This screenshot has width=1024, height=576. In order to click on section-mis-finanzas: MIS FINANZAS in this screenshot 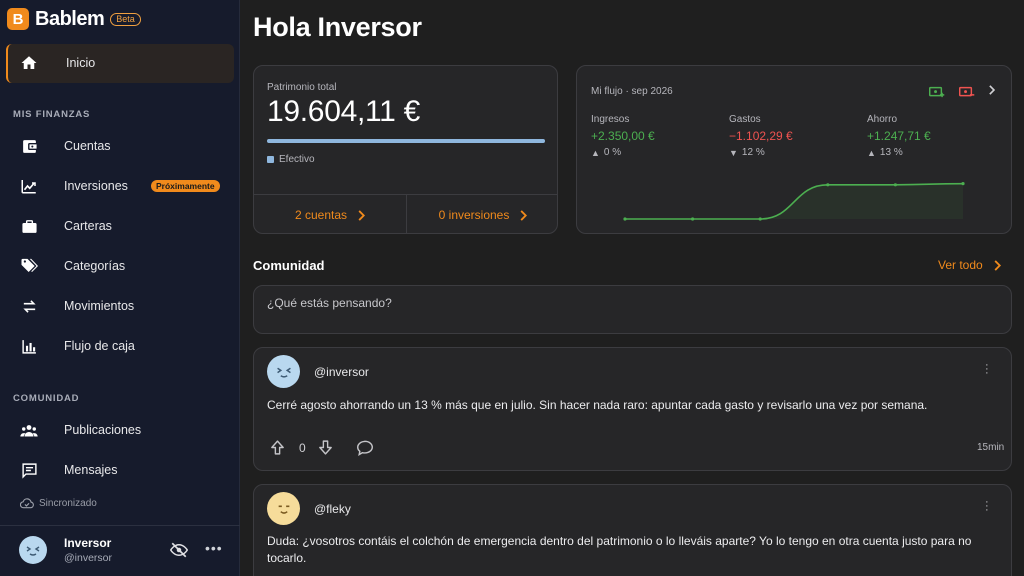, I will do `click(52, 114)`.